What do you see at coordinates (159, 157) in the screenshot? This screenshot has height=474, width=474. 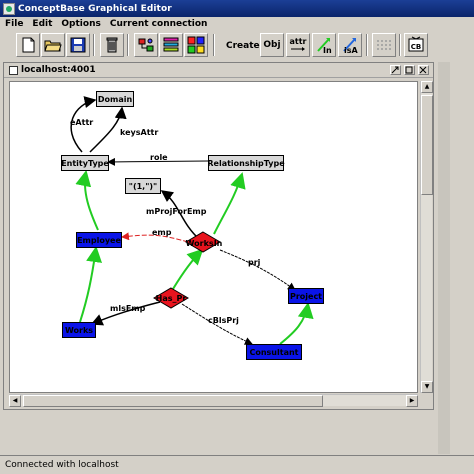 I see `label-role: role` at bounding box center [159, 157].